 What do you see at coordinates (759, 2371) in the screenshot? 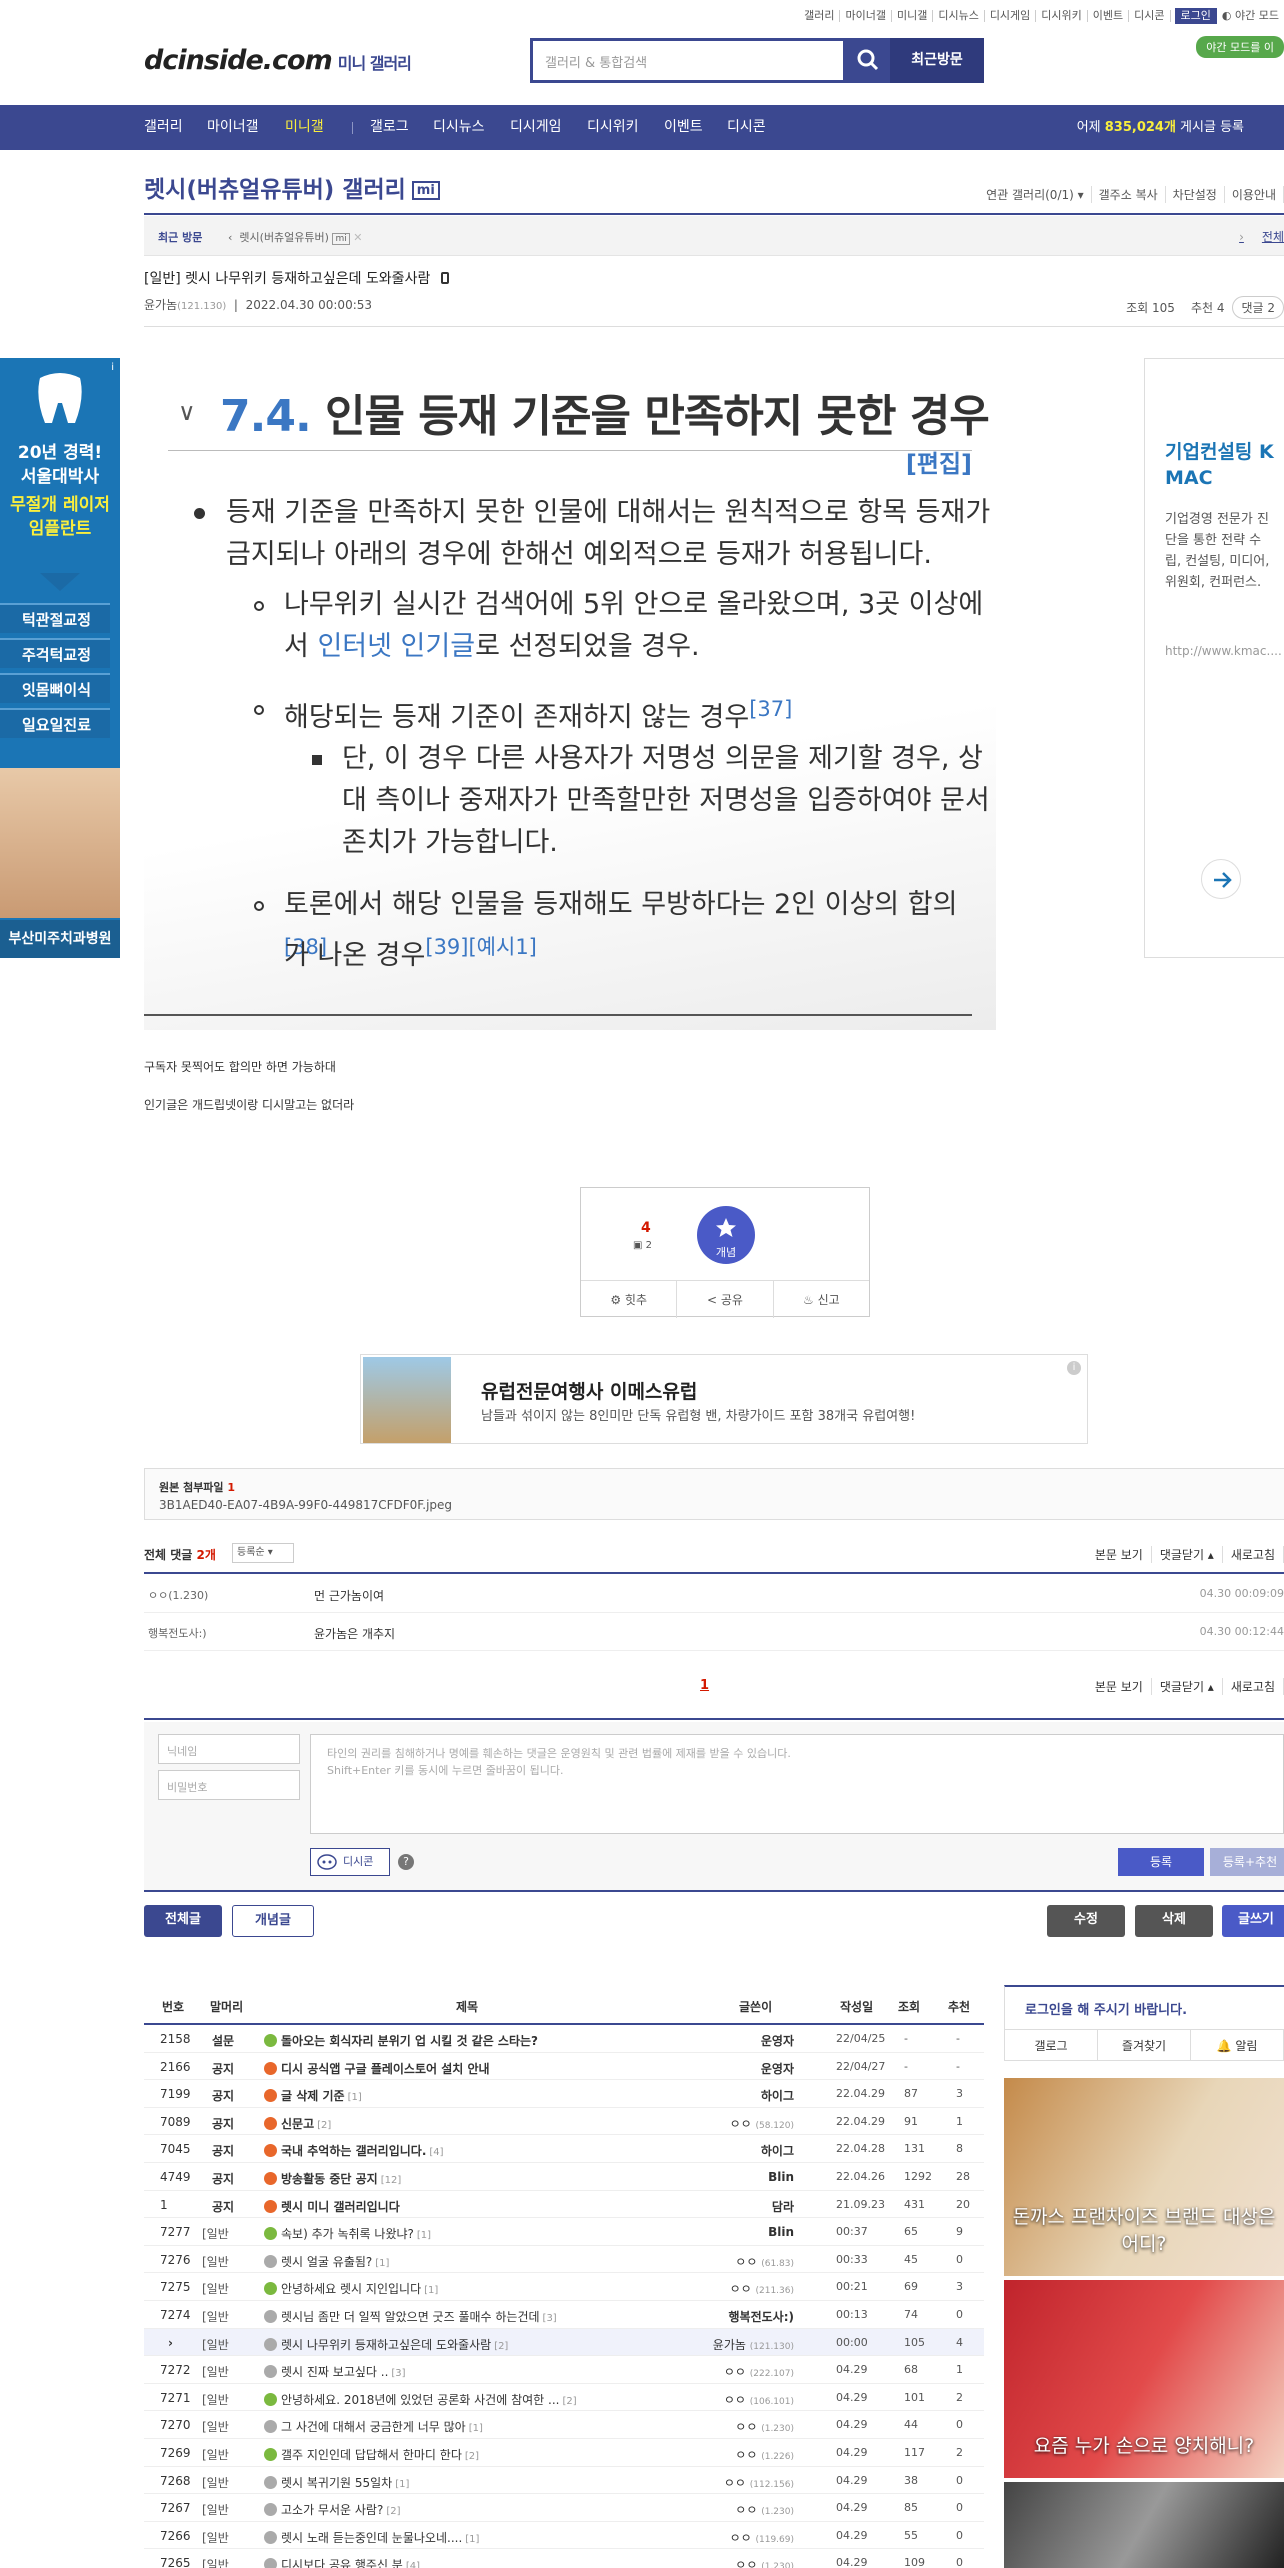
I see `row-writer-cell: ㅇㅇ (222.107)` at bounding box center [759, 2371].